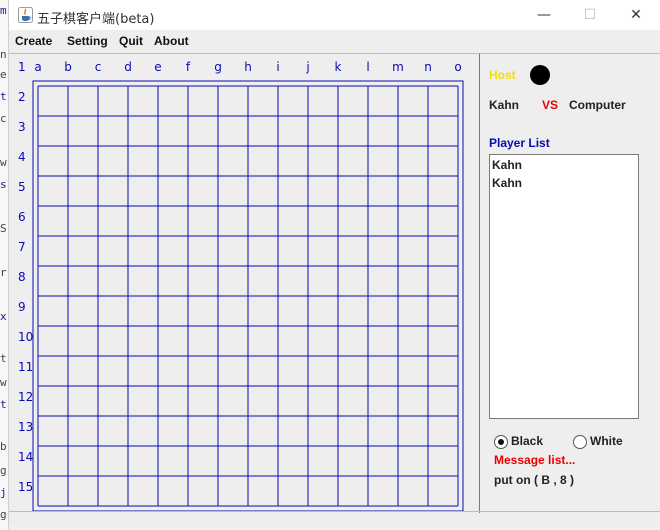  What do you see at coordinates (22, 157) in the screenshot?
I see `board-row-label: 4` at bounding box center [22, 157].